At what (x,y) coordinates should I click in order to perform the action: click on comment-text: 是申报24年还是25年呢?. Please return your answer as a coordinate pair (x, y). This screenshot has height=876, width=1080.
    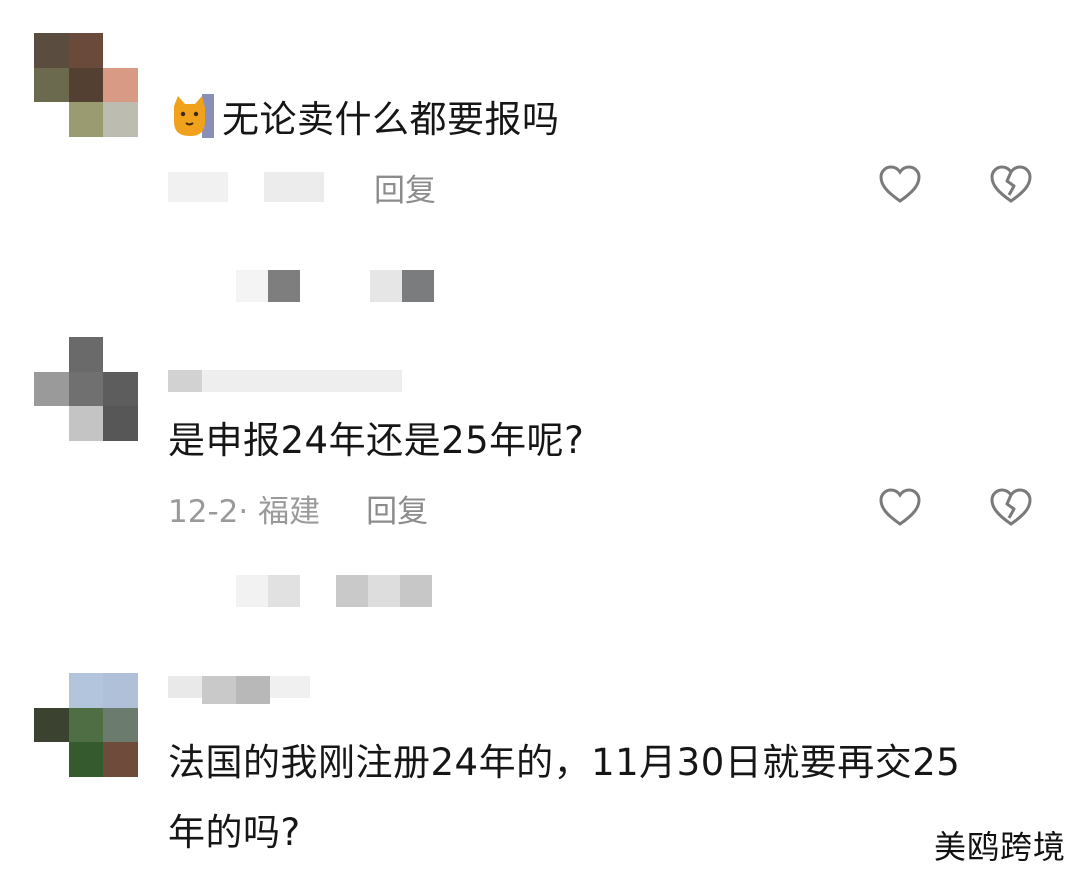
    Looking at the image, I should click on (376, 440).